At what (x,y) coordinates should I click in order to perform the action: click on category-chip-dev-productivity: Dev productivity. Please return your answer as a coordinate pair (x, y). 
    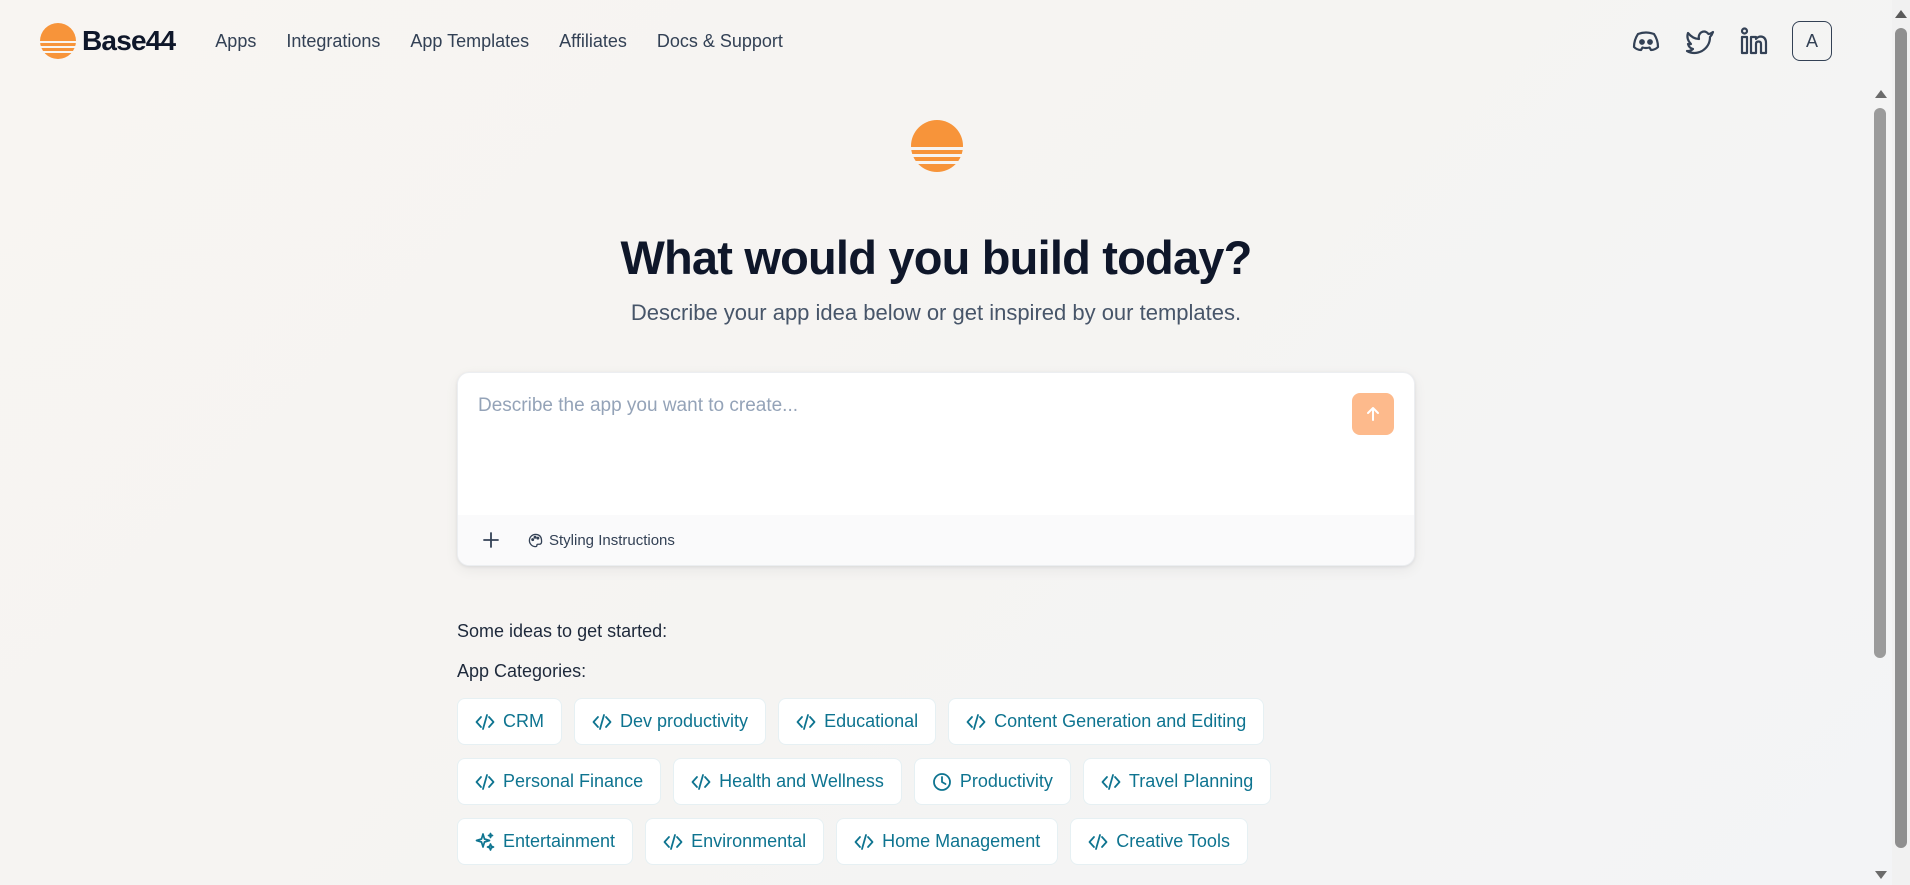
    Looking at the image, I should click on (670, 721).